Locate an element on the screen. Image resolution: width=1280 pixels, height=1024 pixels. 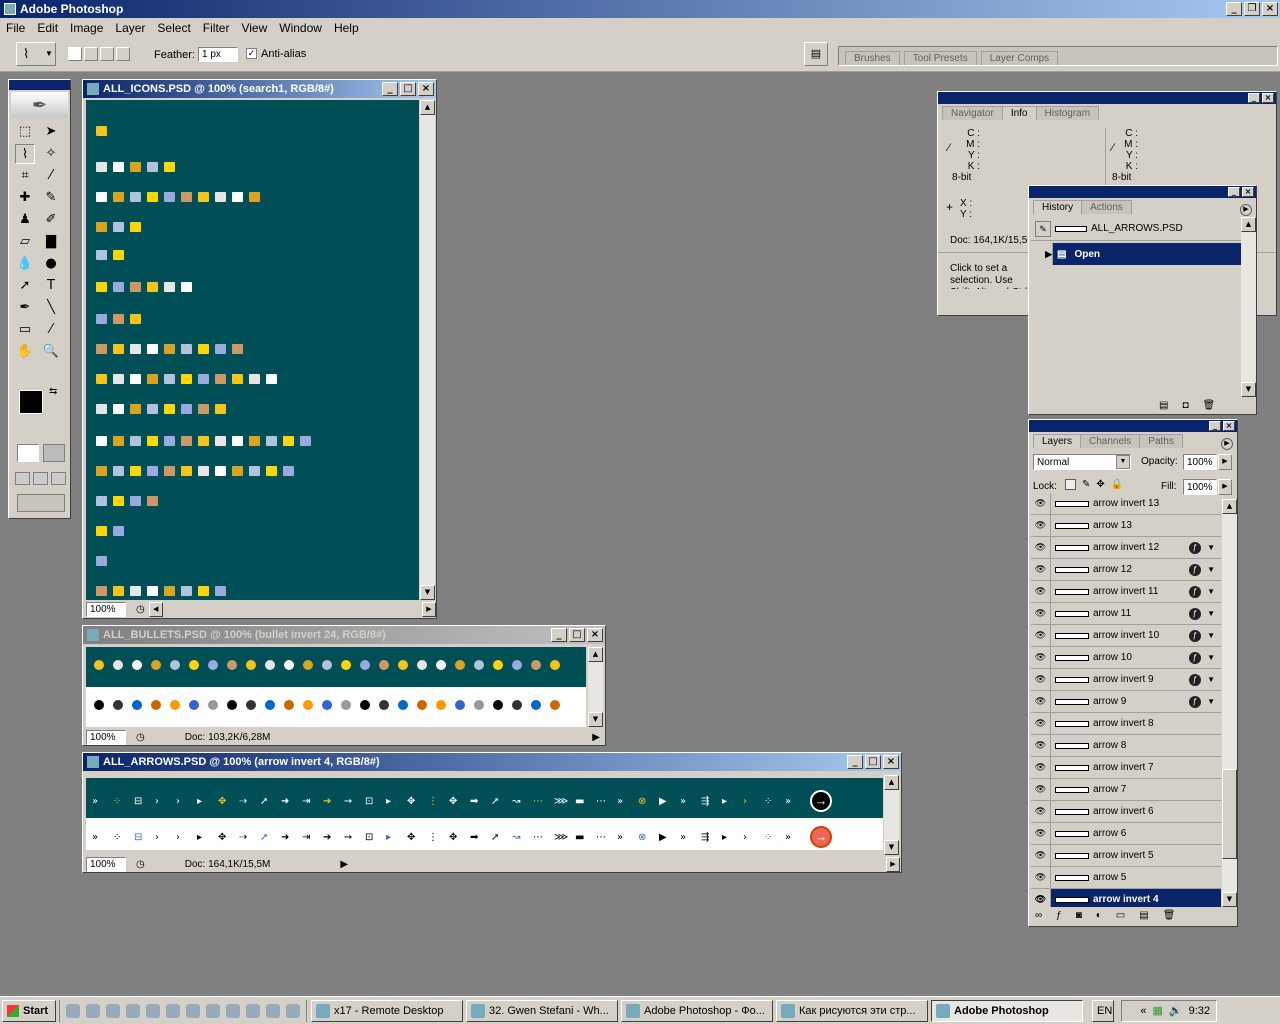
arrow-icon: ⋯ is located at coordinates (541, 837).